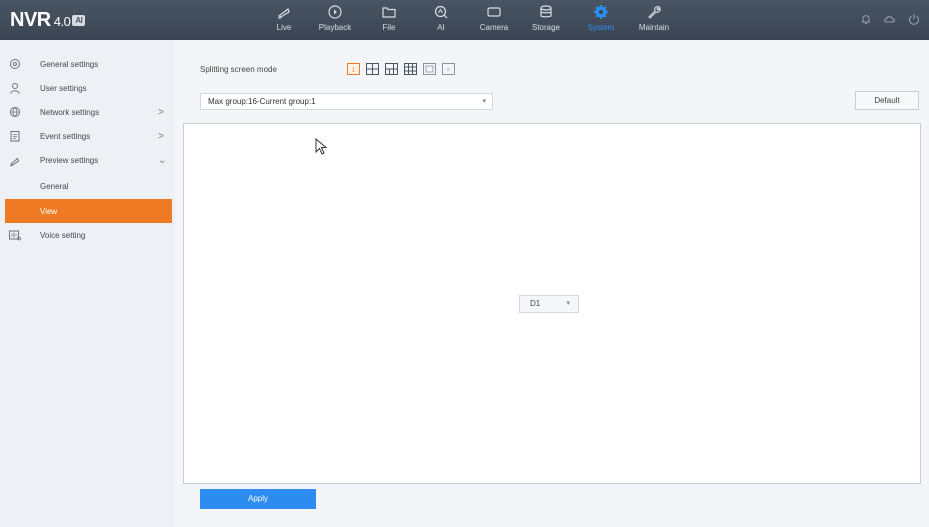  Describe the element at coordinates (335, 12) in the screenshot. I see `playback-icon` at that location.